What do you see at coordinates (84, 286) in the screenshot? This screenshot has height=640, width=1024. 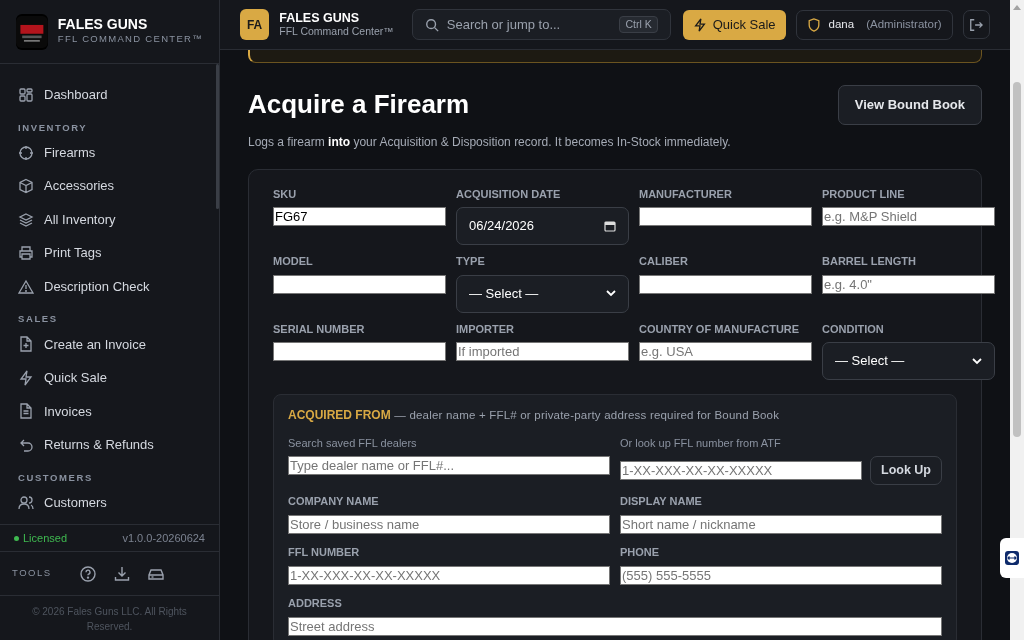 I see `sidebar-item: Description Check` at bounding box center [84, 286].